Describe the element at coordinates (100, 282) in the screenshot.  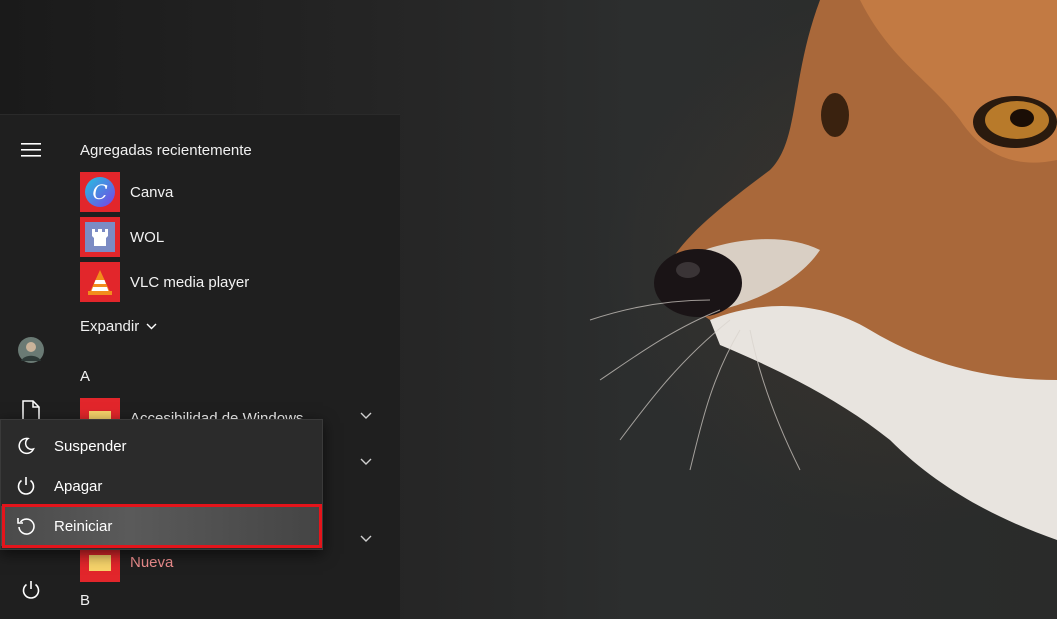
I see `vlc-icon` at that location.